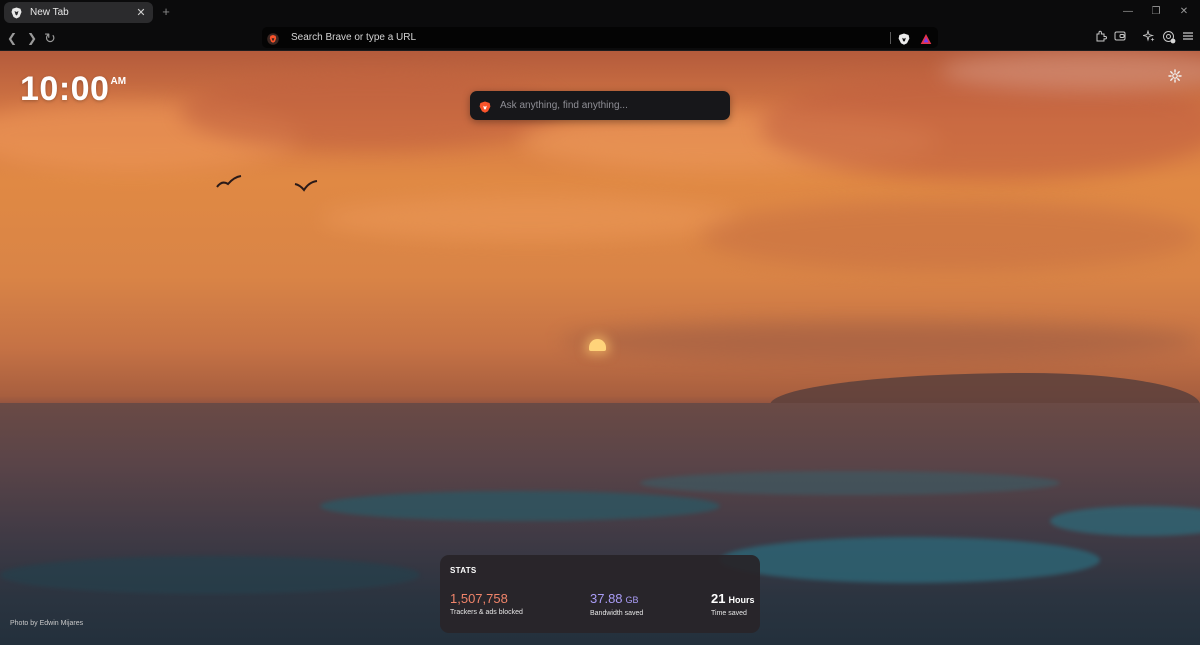 The width and height of the screenshot is (1200, 645). What do you see at coordinates (617, 613) in the screenshot?
I see `bandwidth-label: Bandwidth saved` at bounding box center [617, 613].